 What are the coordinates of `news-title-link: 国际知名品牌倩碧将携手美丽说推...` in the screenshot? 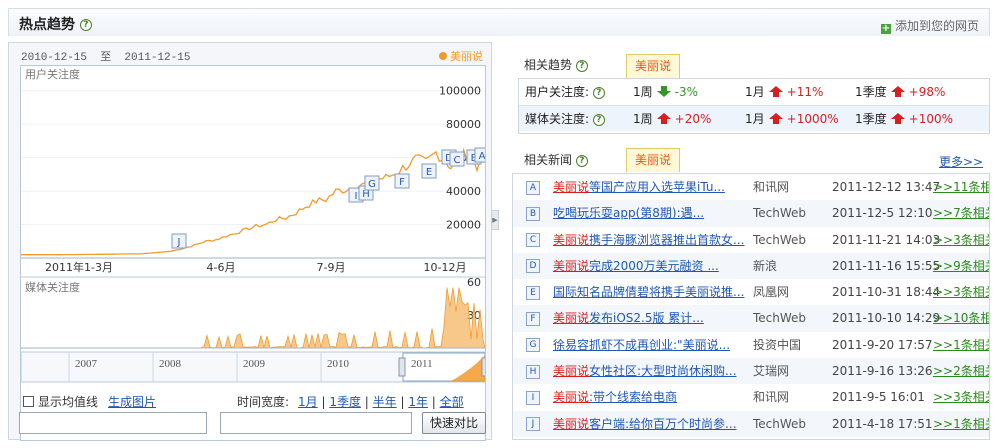 It's located at (648, 292).